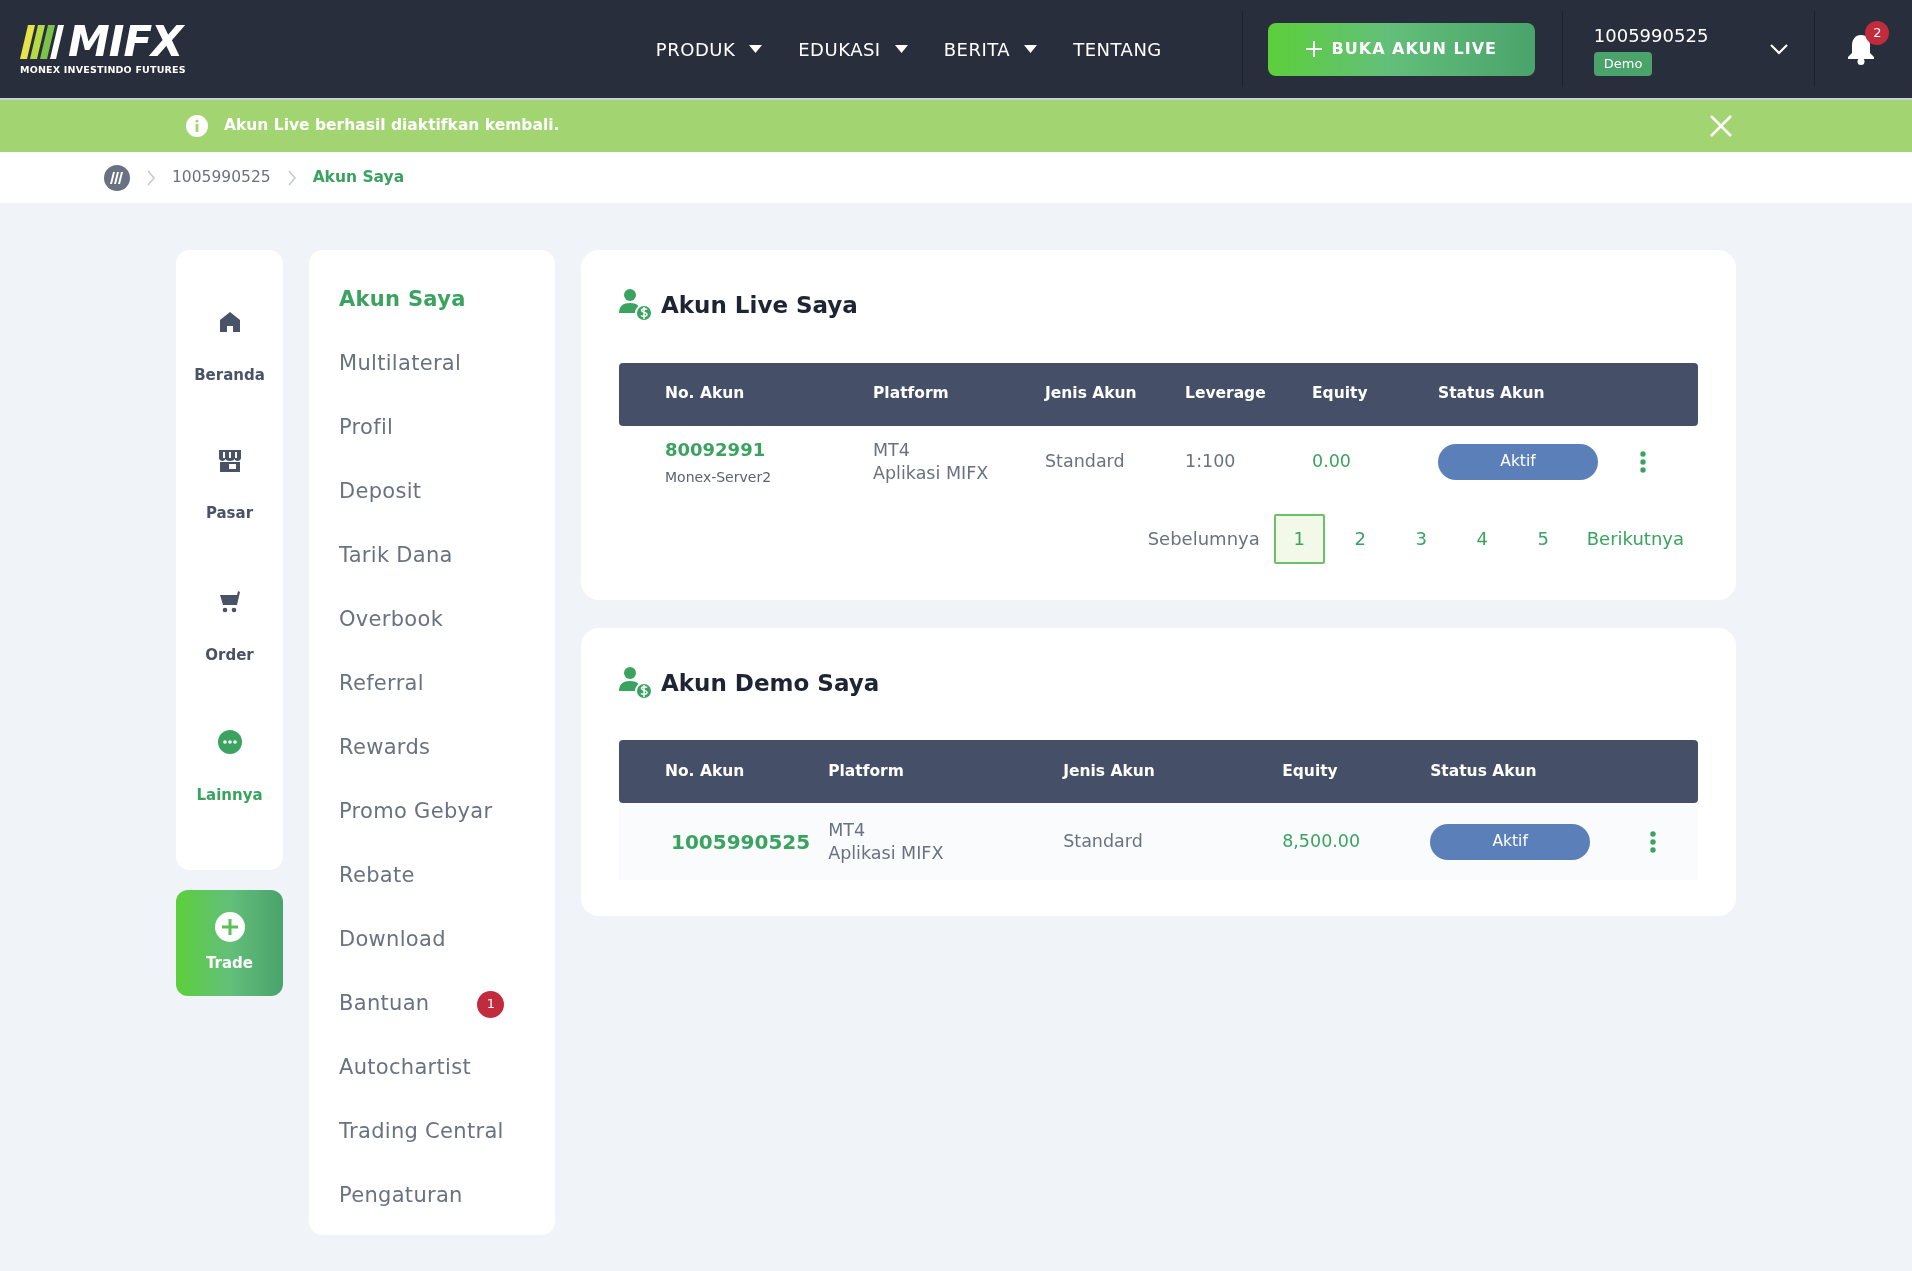 The height and width of the screenshot is (1271, 1912). Describe the element at coordinates (1203, 538) in the screenshot. I see `previous-page-link: Sebelumnya` at that location.